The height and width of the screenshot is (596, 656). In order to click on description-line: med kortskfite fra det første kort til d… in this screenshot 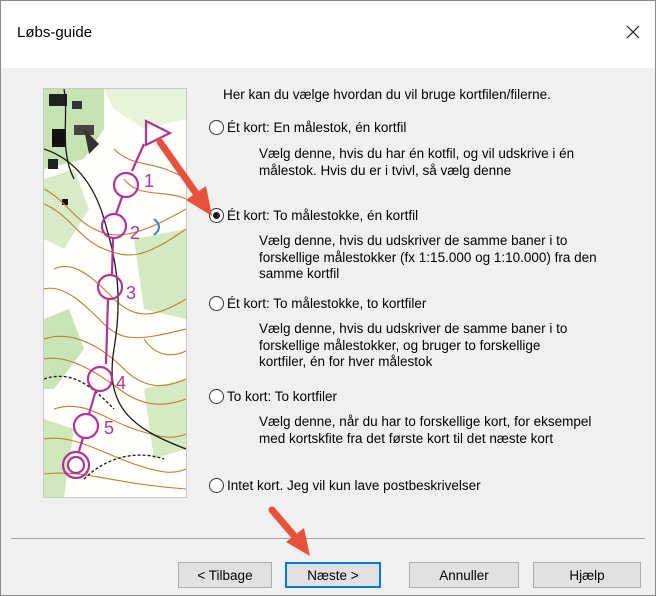, I will do `click(406, 438)`.